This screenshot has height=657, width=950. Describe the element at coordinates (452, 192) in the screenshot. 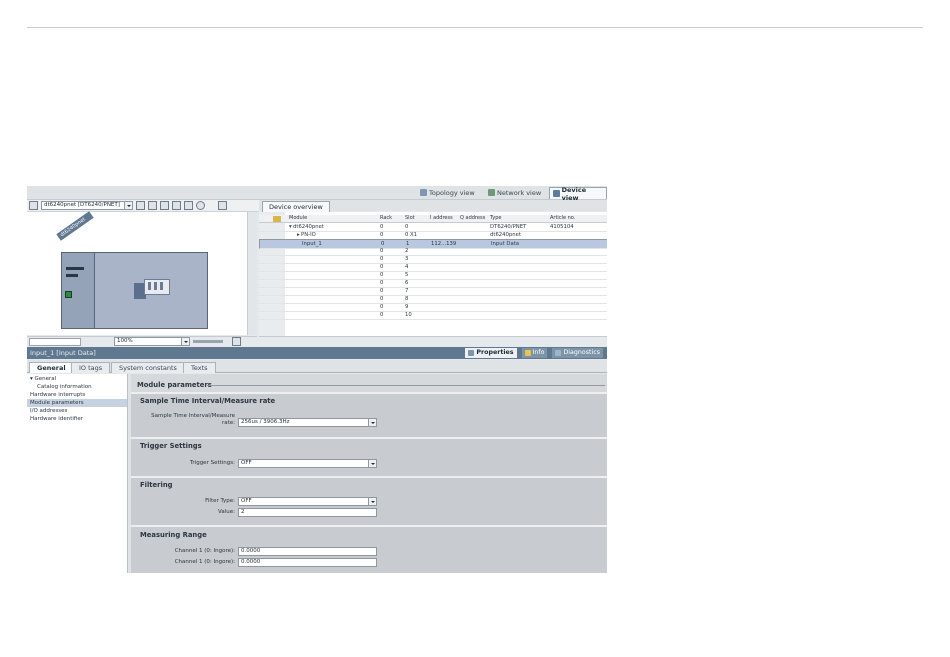

I see `tab-label: Topology view` at that location.